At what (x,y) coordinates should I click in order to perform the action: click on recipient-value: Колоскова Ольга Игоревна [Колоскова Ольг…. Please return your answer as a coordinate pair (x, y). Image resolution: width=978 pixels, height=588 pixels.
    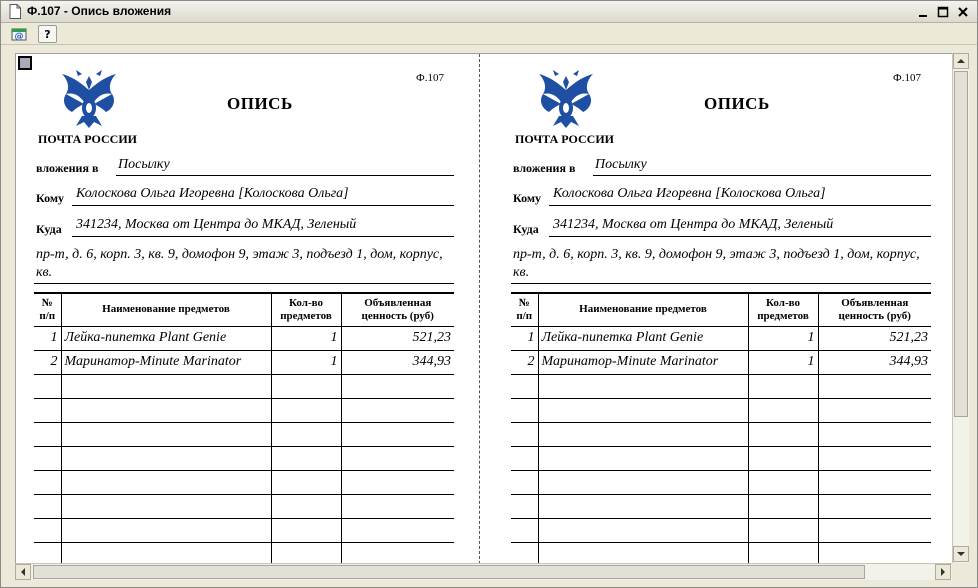
    Looking at the image, I should click on (689, 193).